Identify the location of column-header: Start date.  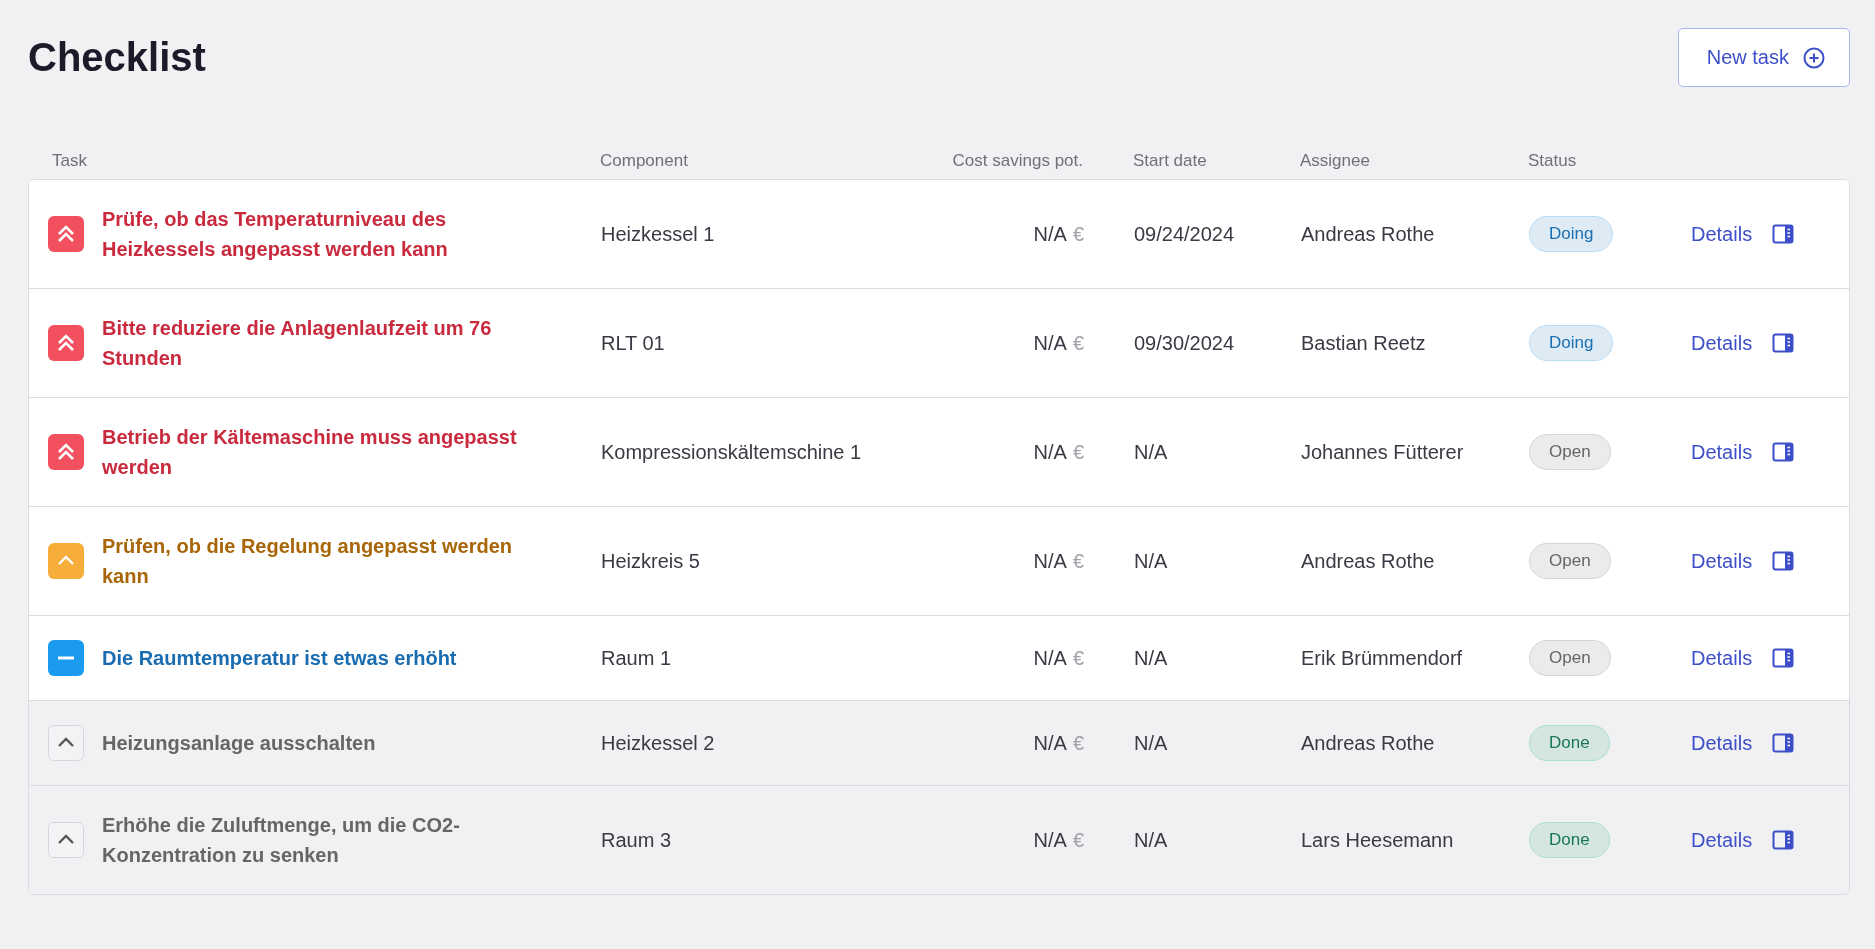
(1170, 161).